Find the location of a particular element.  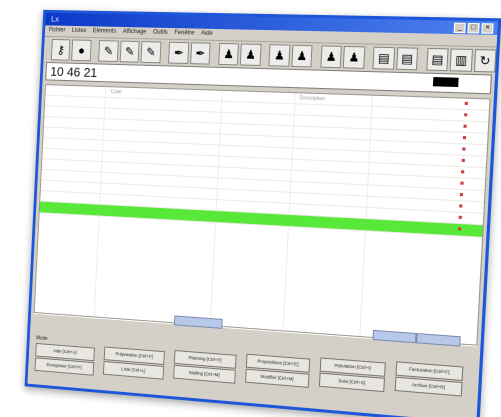

table-cell: Description is located at coordinates (312, 99).